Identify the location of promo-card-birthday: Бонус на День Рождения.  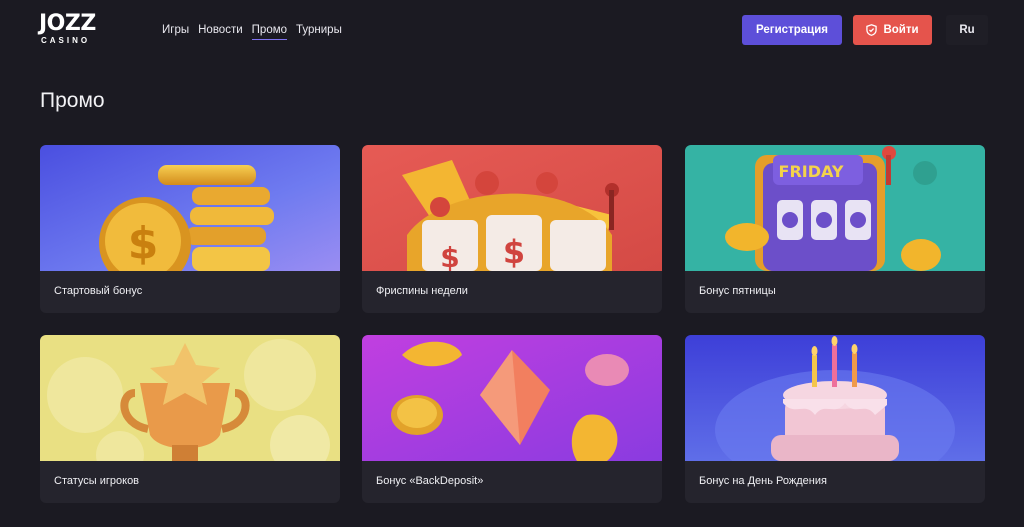
(835, 419).